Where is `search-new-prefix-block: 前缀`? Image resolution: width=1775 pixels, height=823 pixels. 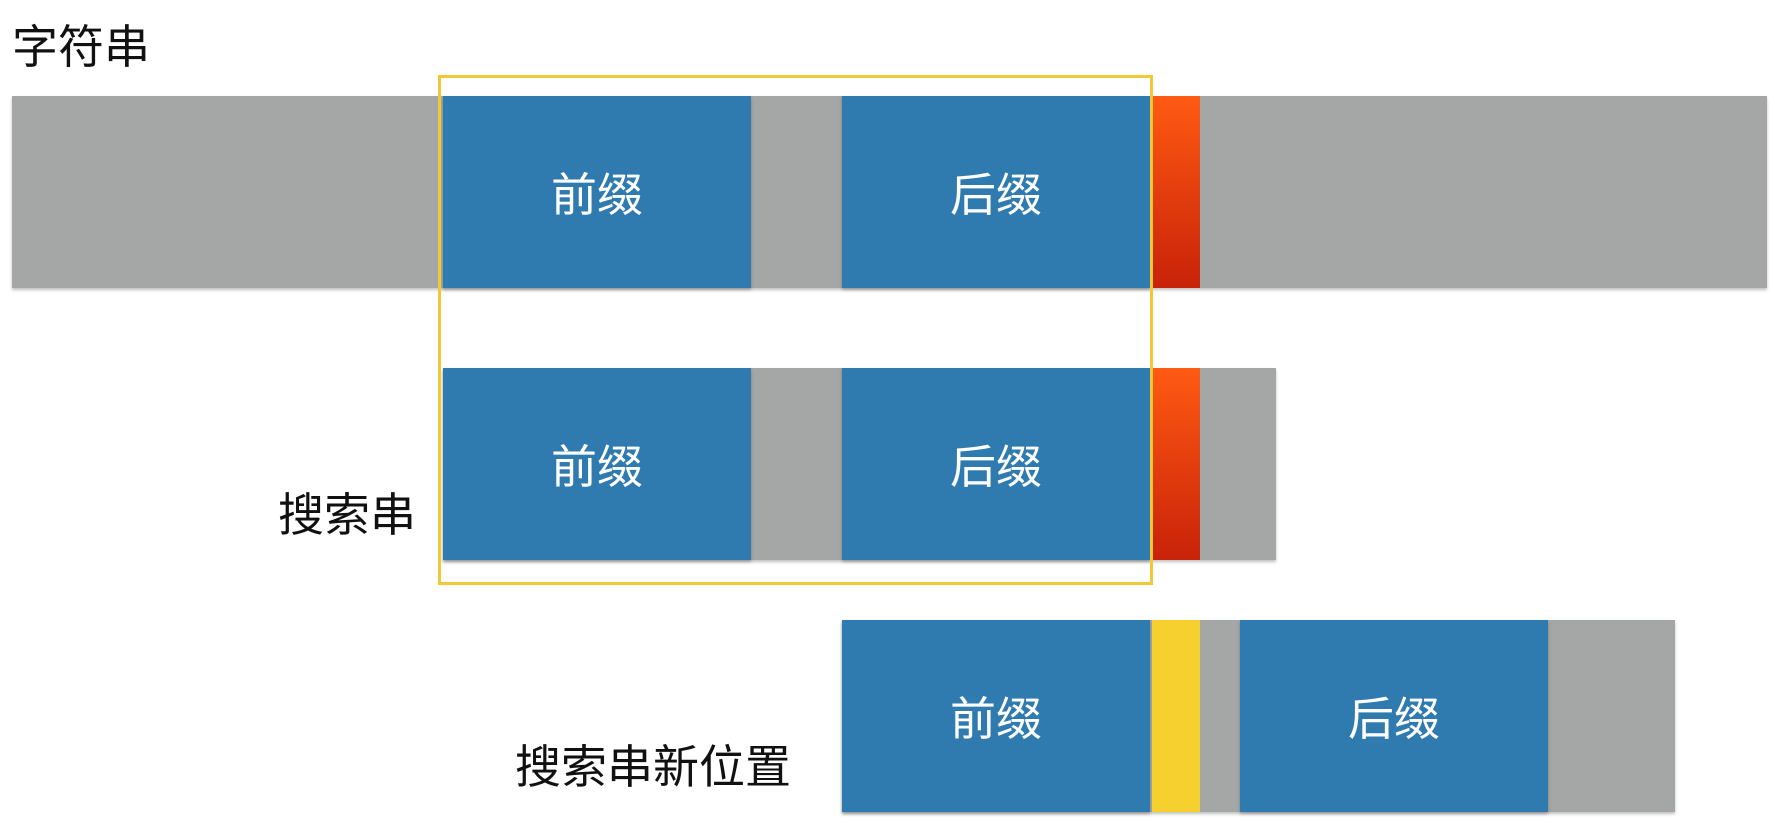 search-new-prefix-block: 前缀 is located at coordinates (996, 716).